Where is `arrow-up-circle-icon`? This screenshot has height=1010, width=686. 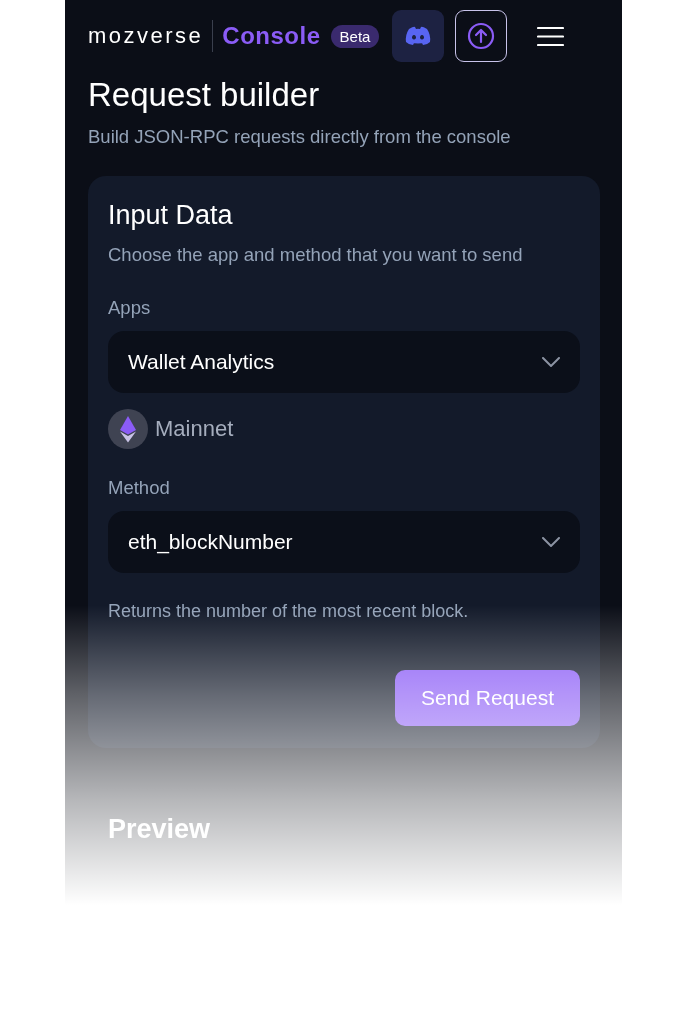
arrow-up-circle-icon is located at coordinates (481, 36).